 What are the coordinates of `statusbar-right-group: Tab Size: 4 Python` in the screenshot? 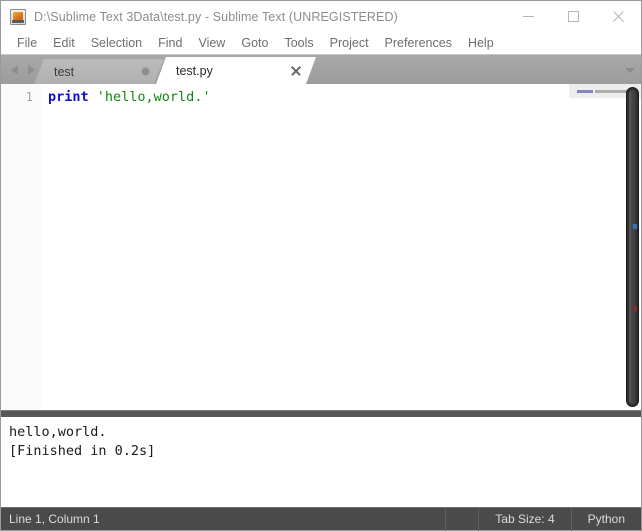 It's located at (543, 519).